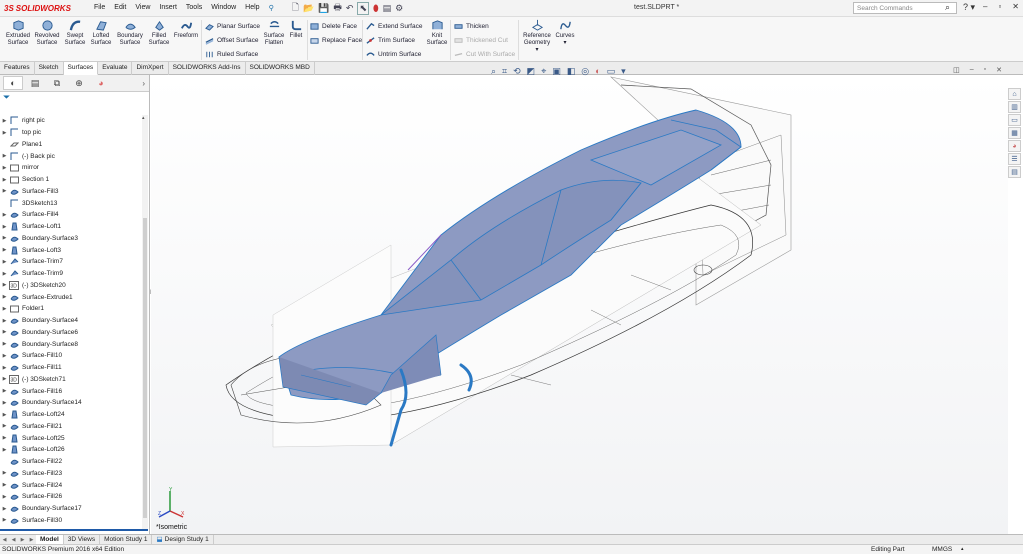  Describe the element at coordinates (143, 118) in the screenshot. I see `scroll-up-icon: ▴` at that location.